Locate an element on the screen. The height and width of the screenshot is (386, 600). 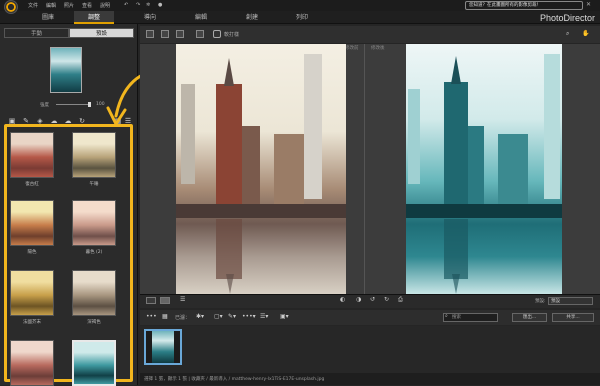
preset-label: 法國芥末 is located at coordinates (32, 322).